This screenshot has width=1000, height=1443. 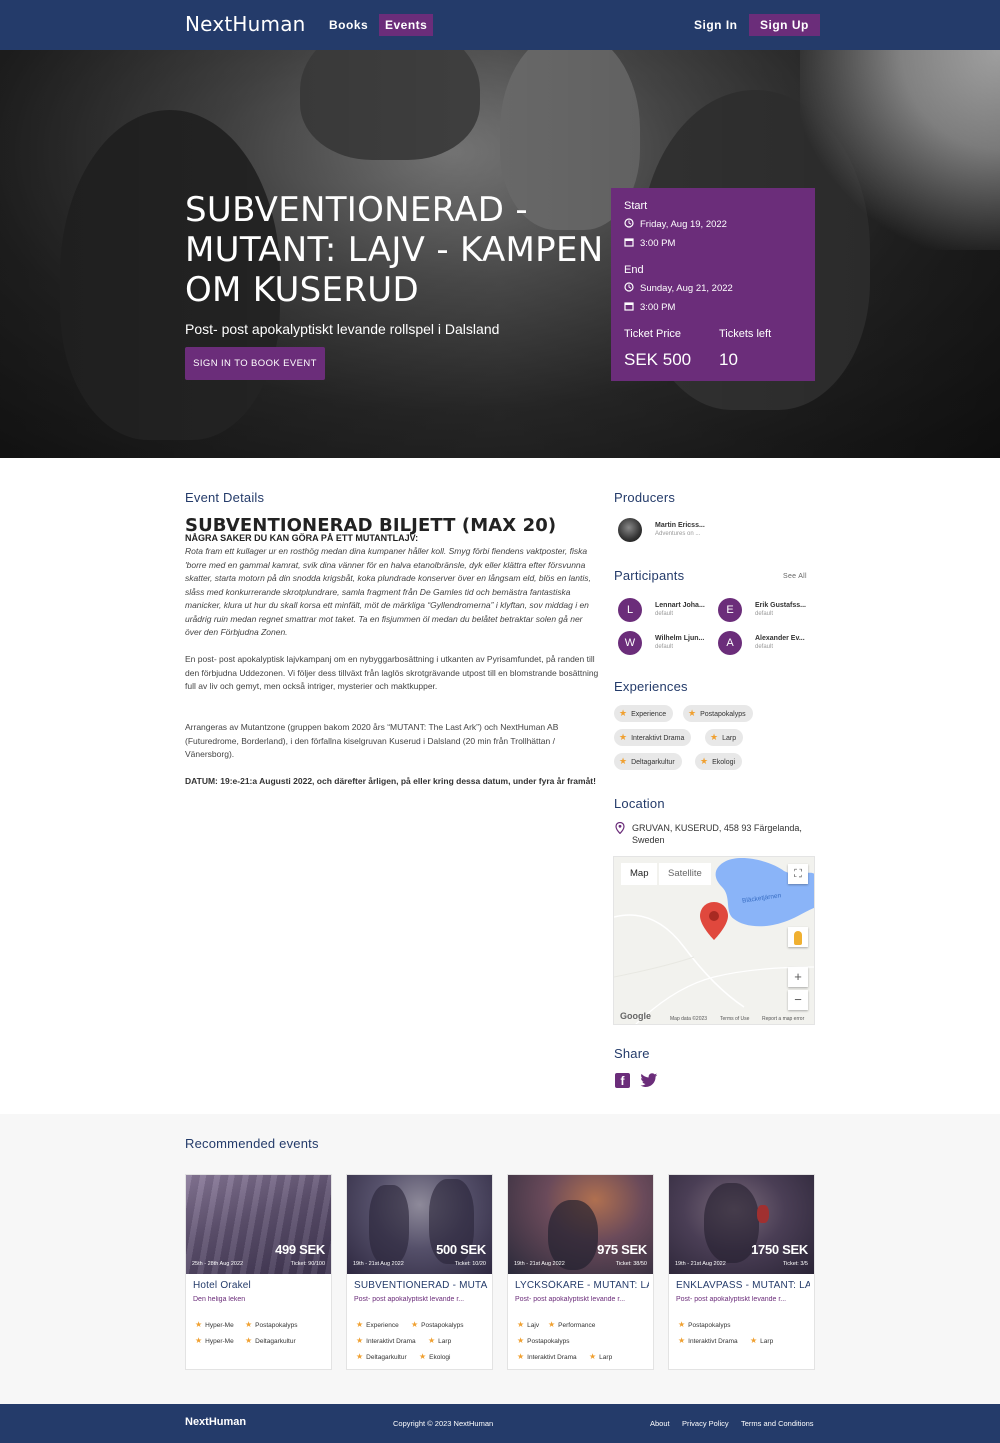 I want to click on event-tag: ★ Experience, so click(x=377, y=1324).